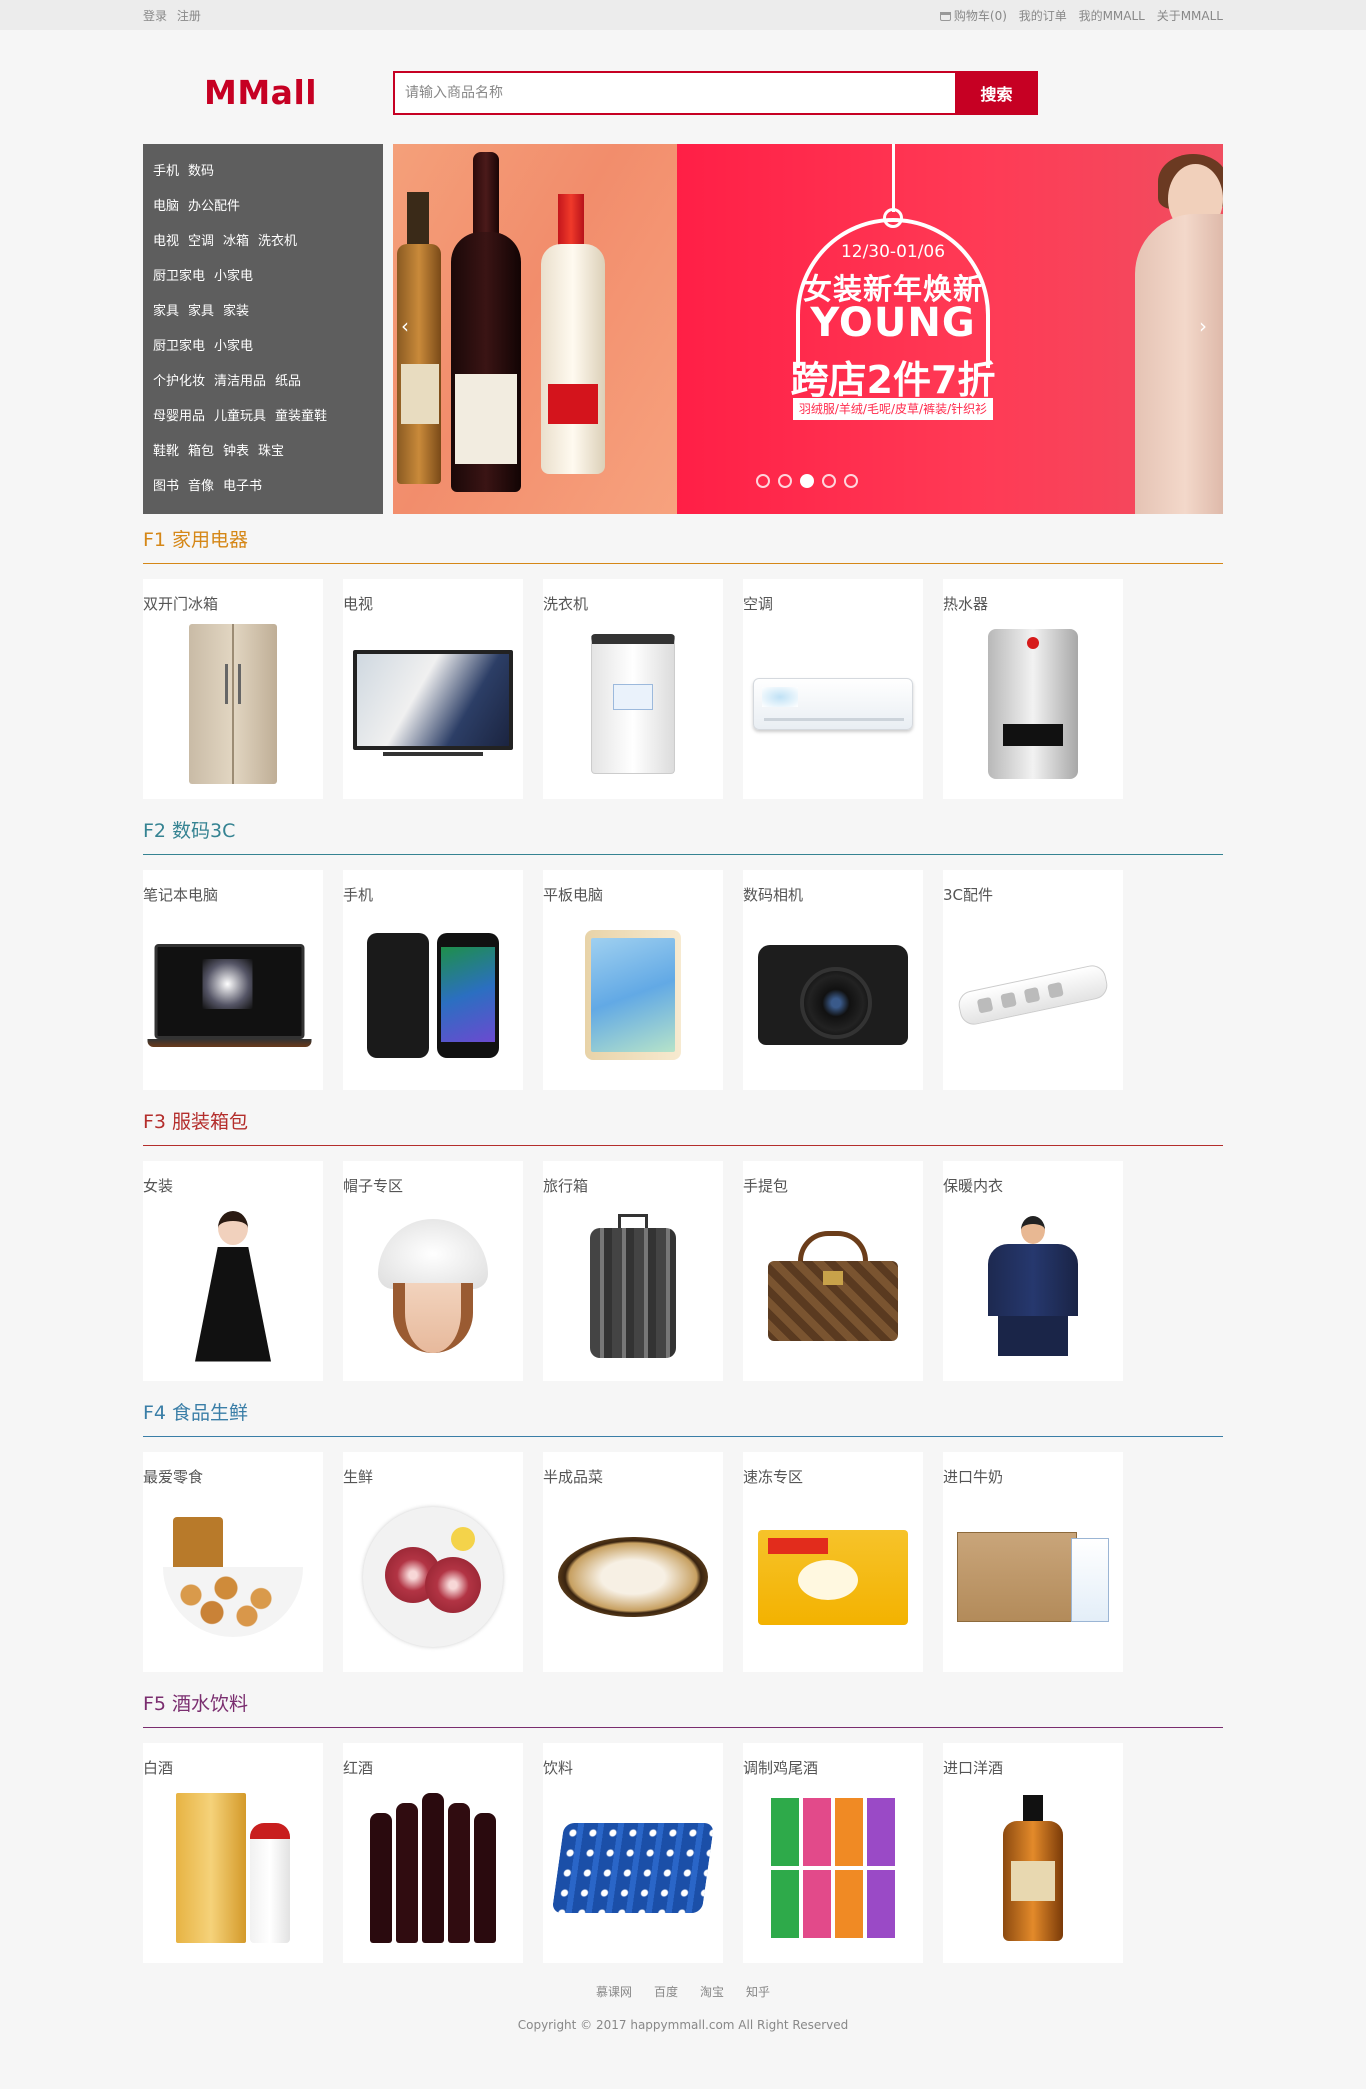 The width and height of the screenshot is (1366, 2089). Describe the element at coordinates (833, 1853) in the screenshot. I see `product-card: 调制鸡尾酒` at that location.